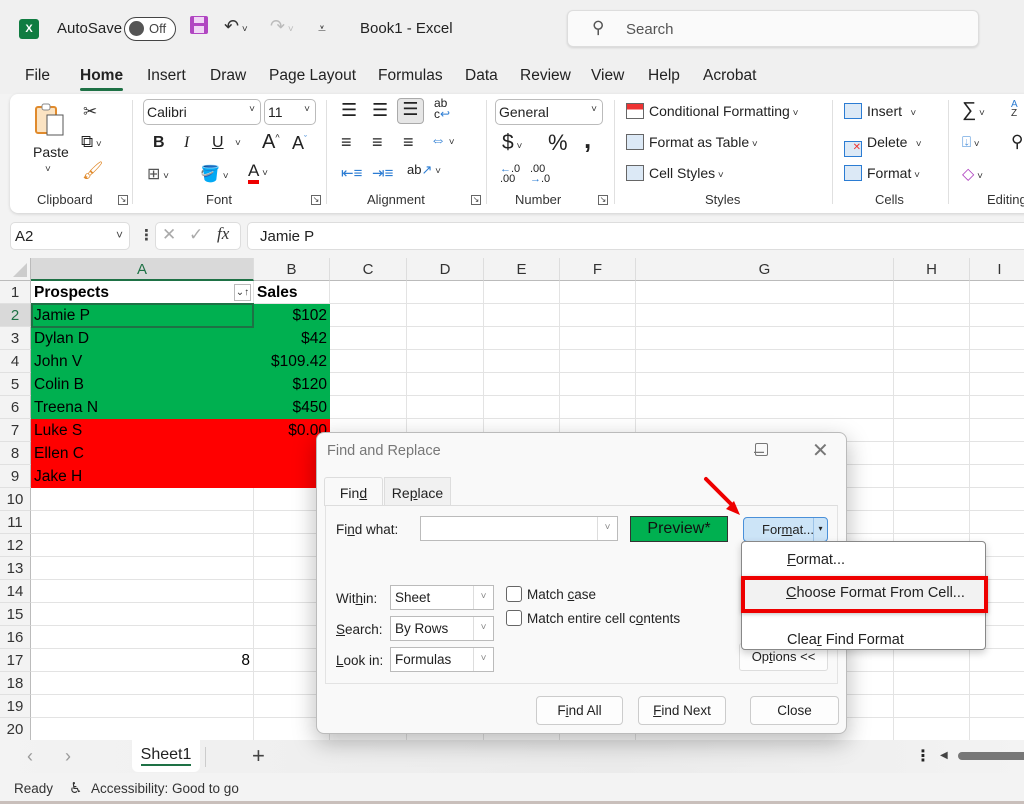  What do you see at coordinates (972, 174) in the screenshot?
I see `clear-icon: ◇ ˅` at bounding box center [972, 174].